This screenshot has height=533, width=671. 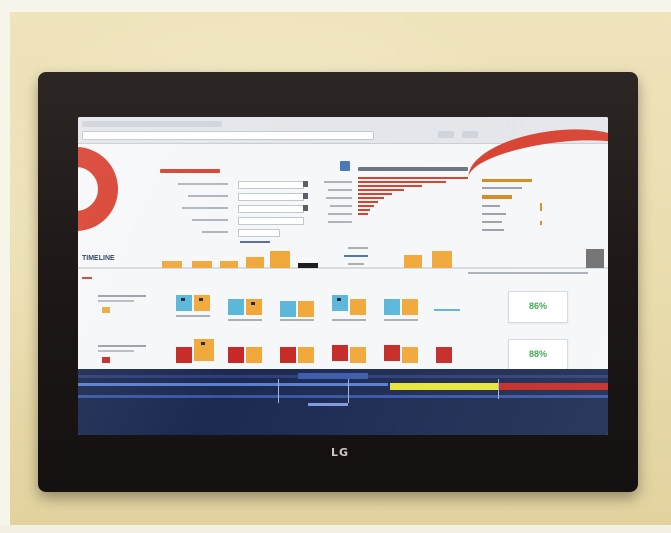 What do you see at coordinates (98, 189) in the screenshot?
I see `red-arc-graphic` at bounding box center [98, 189].